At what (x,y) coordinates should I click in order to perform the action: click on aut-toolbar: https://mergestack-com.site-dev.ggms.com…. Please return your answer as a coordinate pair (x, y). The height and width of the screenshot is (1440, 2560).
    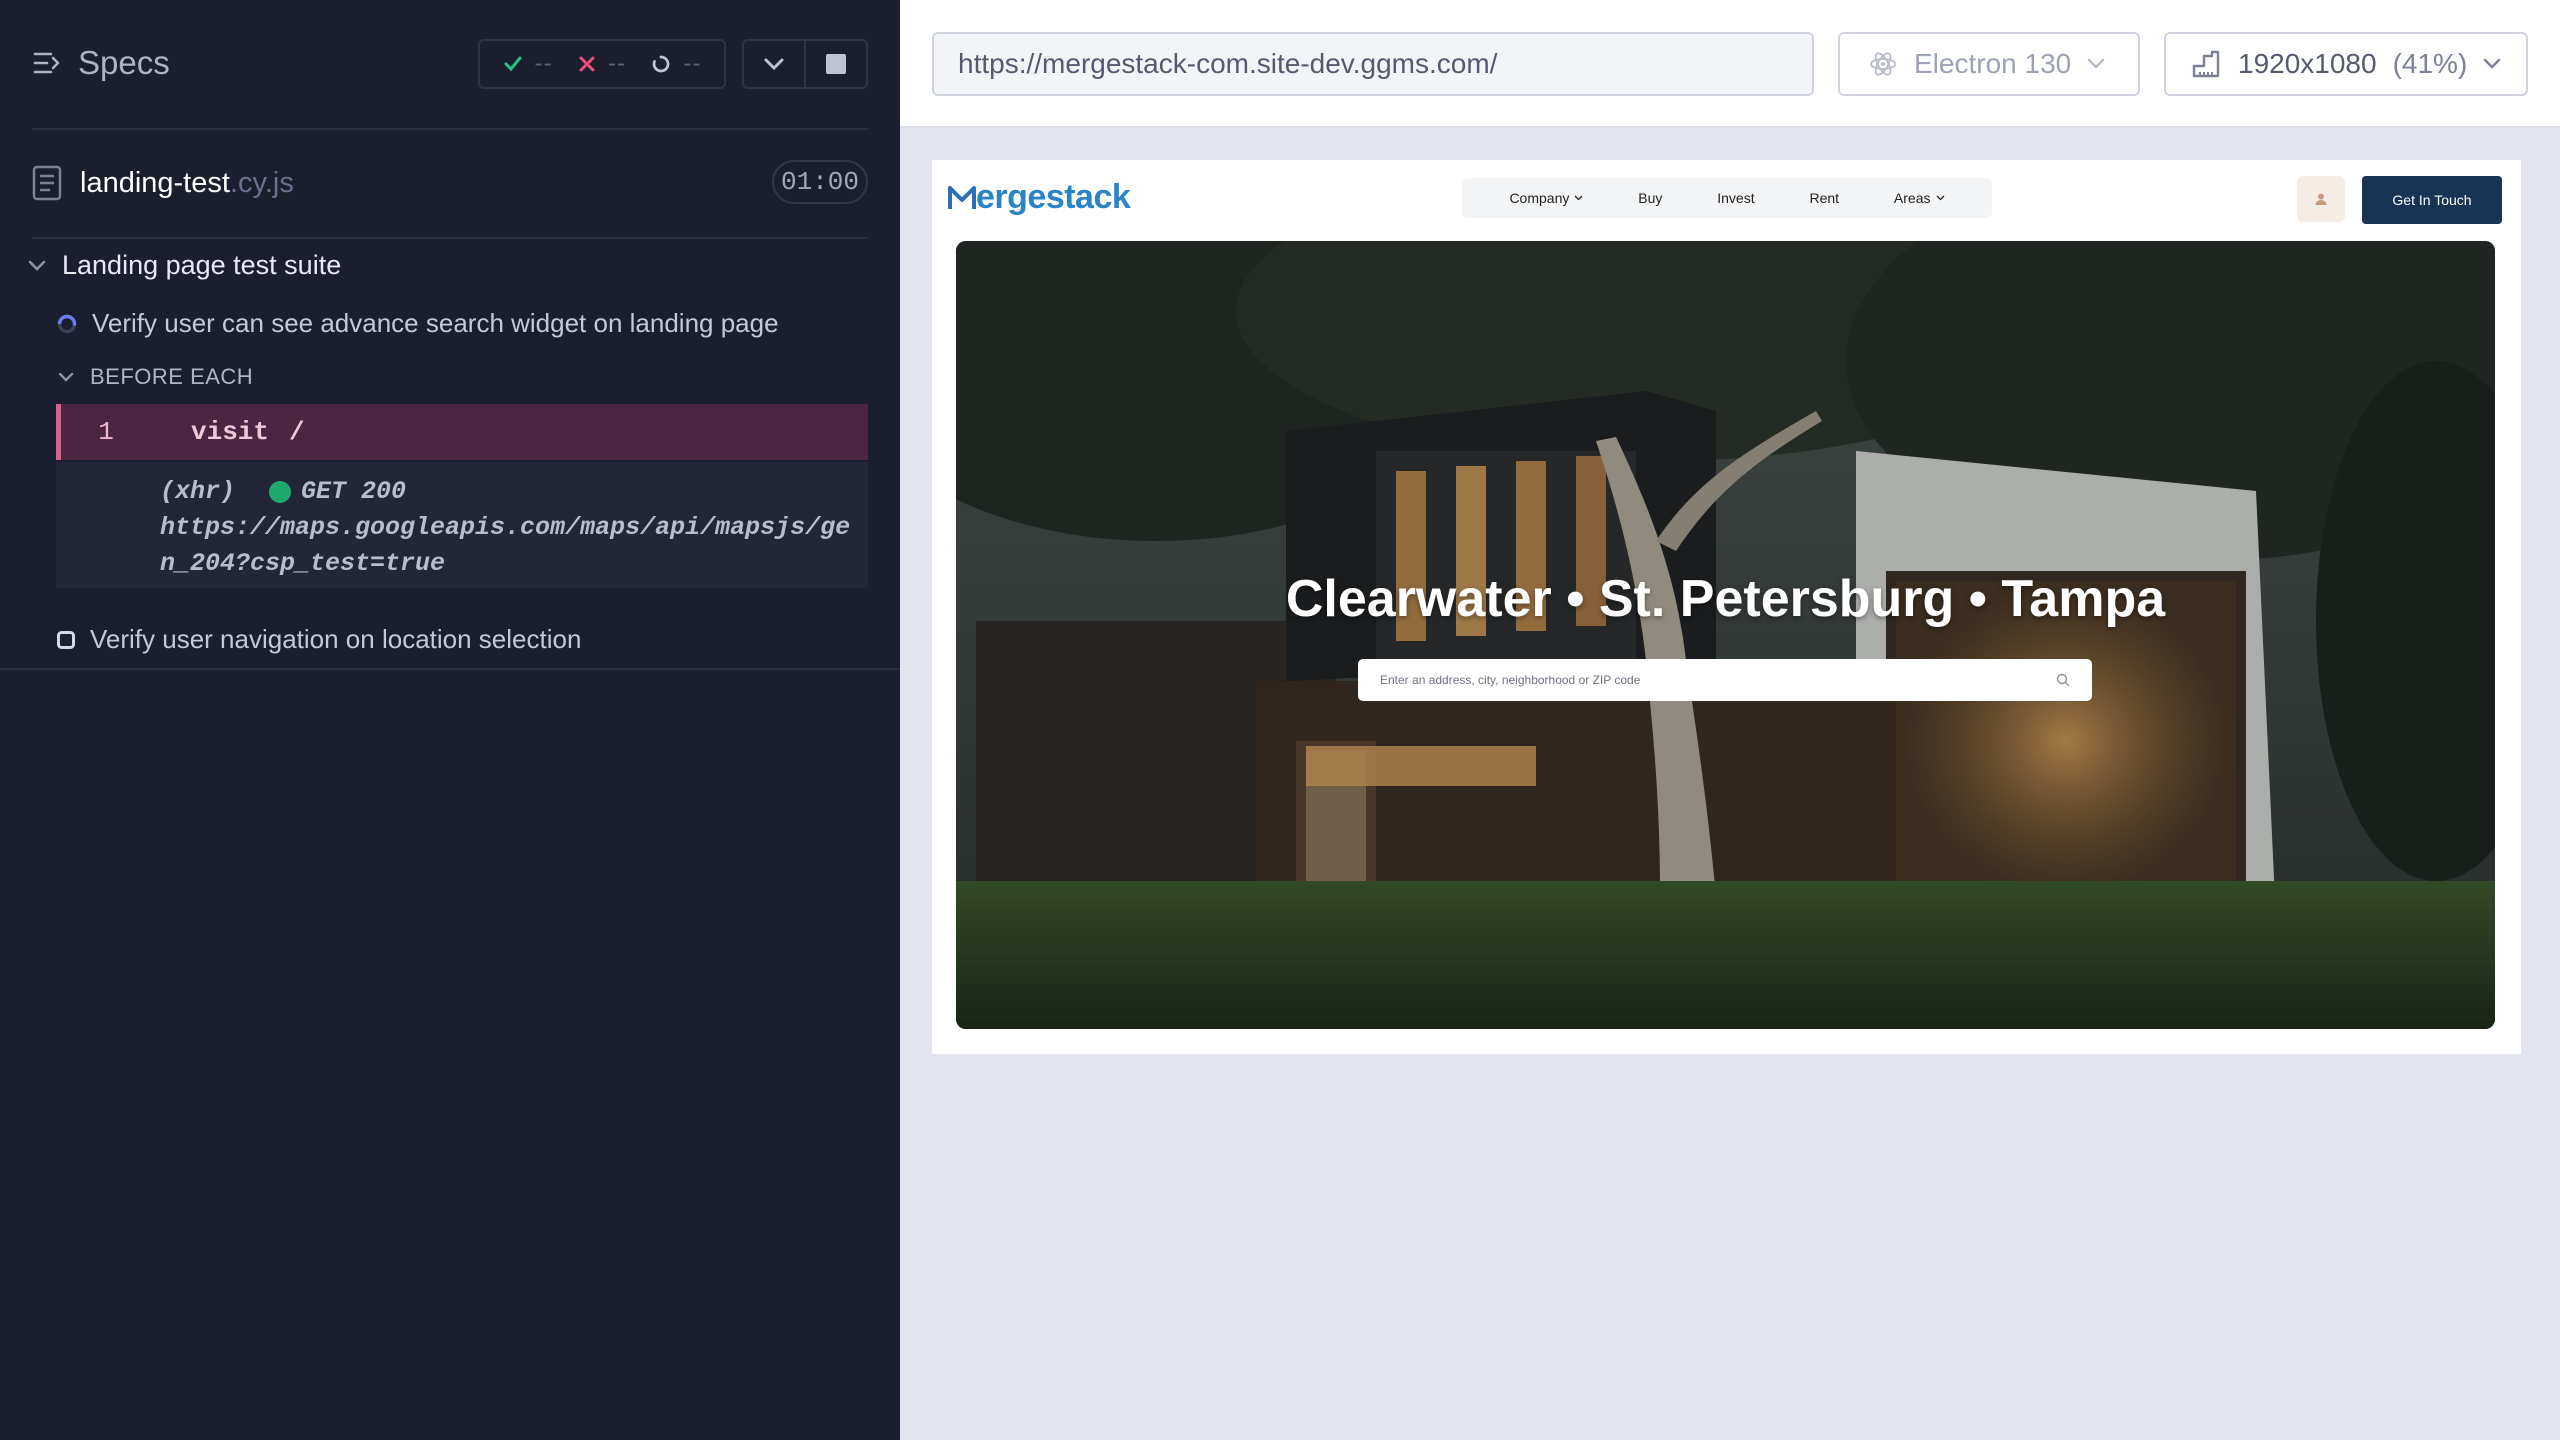
    Looking at the image, I should click on (1730, 64).